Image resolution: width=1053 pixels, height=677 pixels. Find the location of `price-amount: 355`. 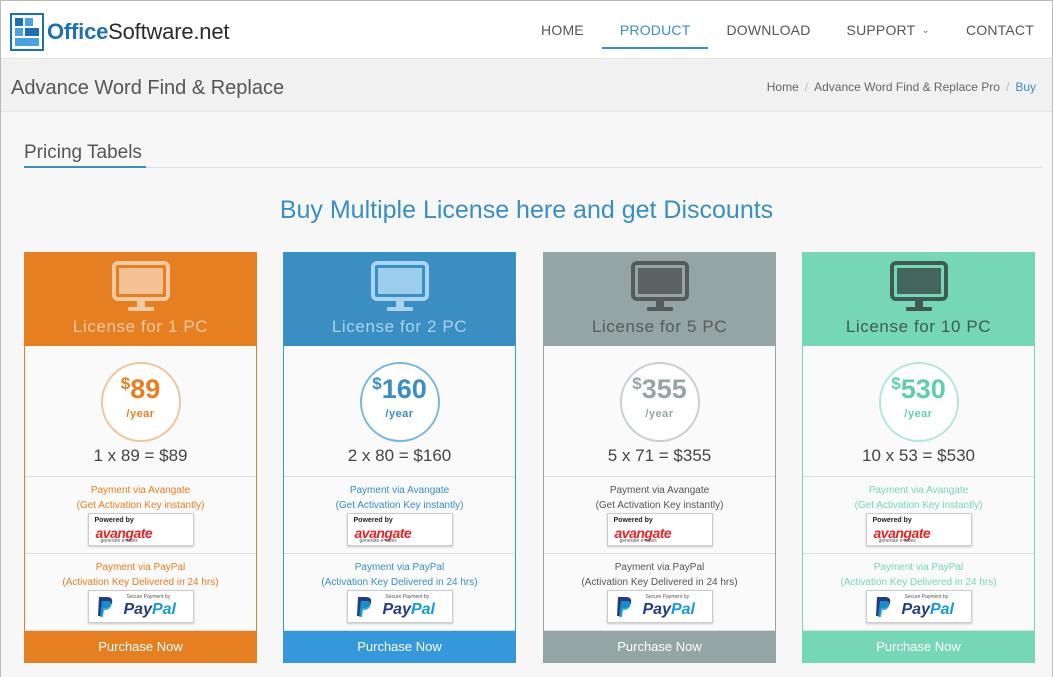

price-amount: 355 is located at coordinates (664, 389).